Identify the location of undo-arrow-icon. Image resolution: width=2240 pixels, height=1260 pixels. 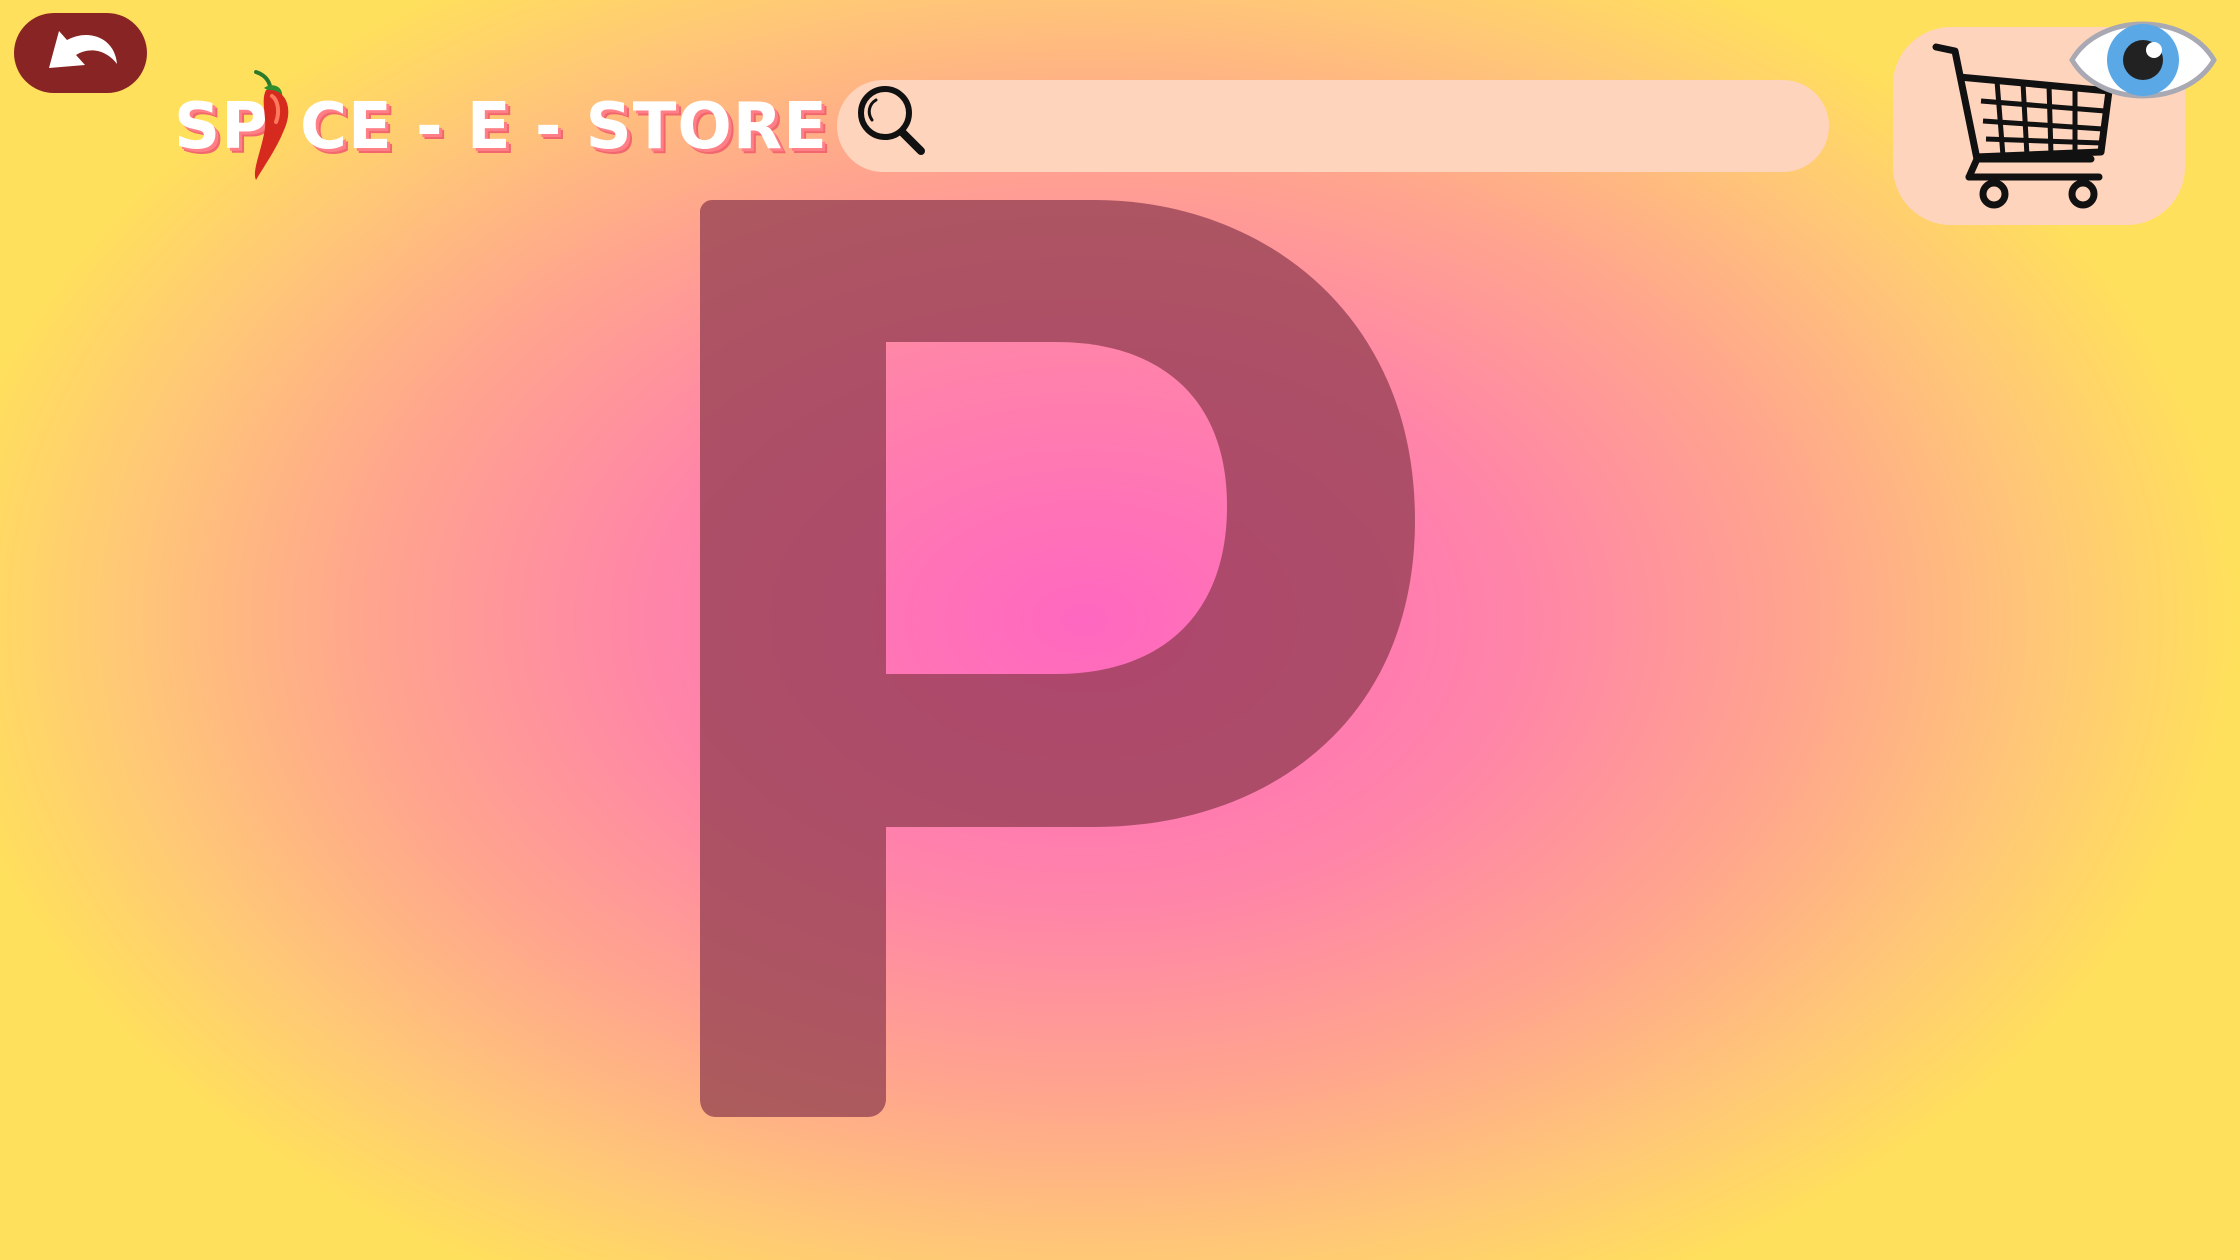
(82, 49).